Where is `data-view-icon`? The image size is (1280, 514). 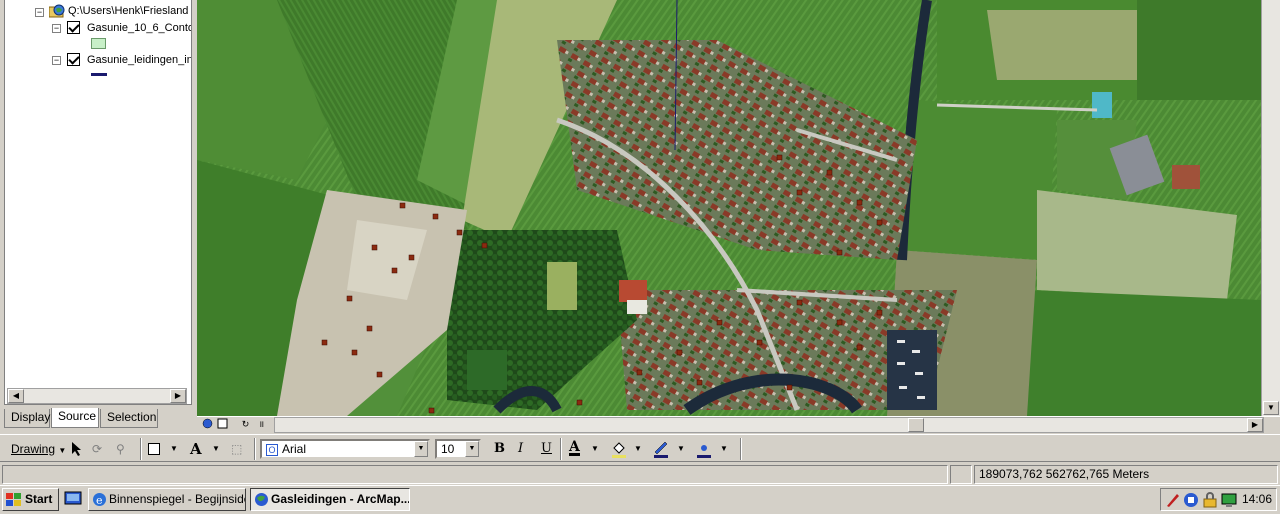
data-view-icon is located at coordinates (207, 424).